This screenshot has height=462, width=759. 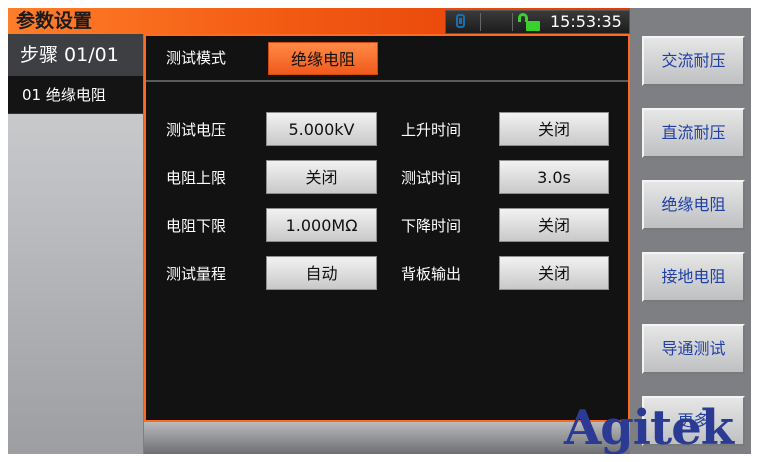 I want to click on softkey-dc-withstand: 直流耐压, so click(x=693, y=133).